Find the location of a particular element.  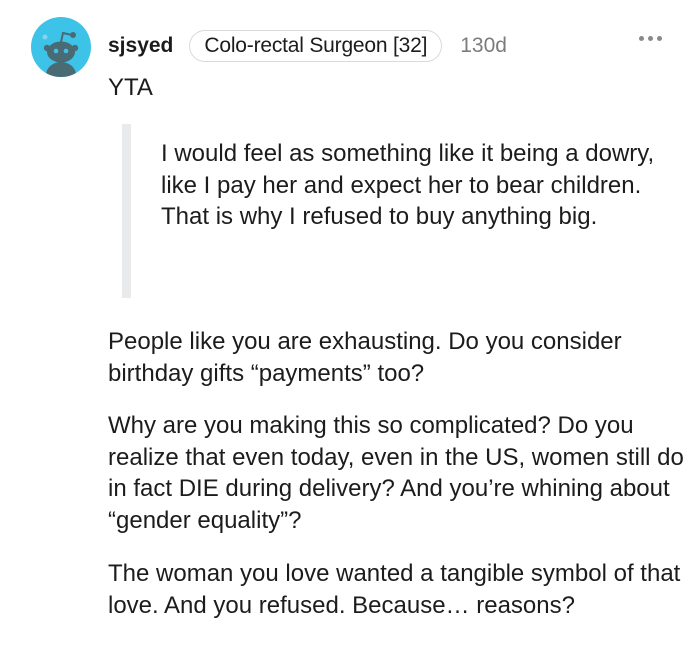

more-options-icon is located at coordinates (650, 38).